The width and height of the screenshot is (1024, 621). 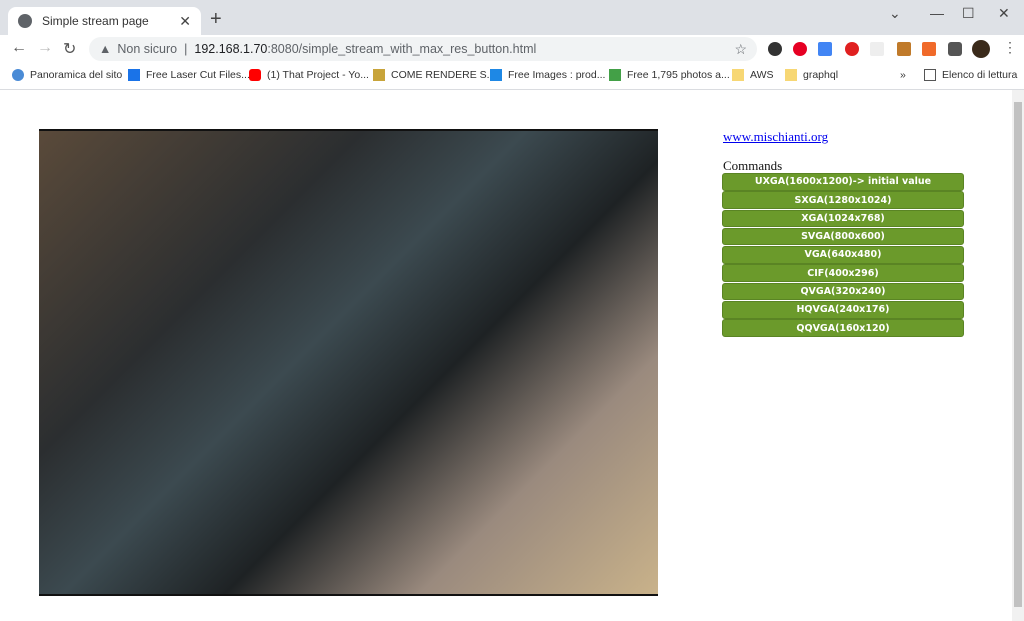 I want to click on tab-bar: Simple stream page ✕ + ⌄ — ☐ ✕, so click(x=512, y=17).